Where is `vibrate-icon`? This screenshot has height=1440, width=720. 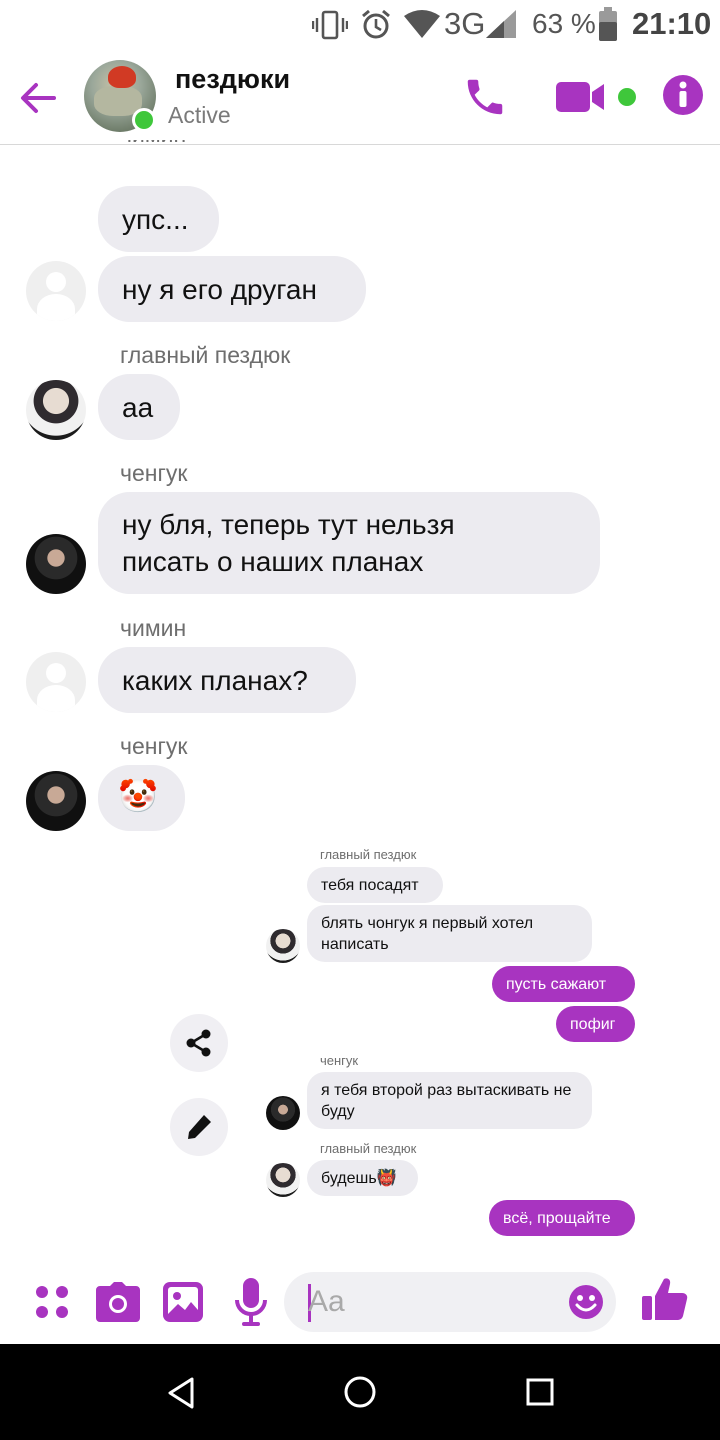
vibrate-icon is located at coordinates (330, 25).